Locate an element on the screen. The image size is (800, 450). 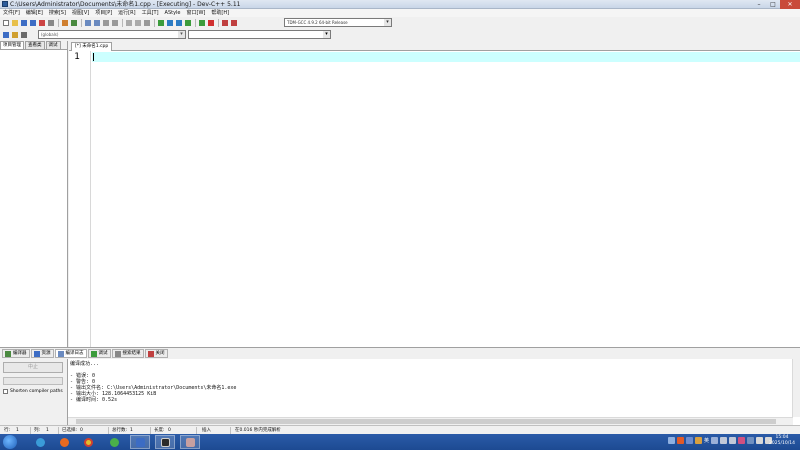
check-syntax-icon is located at coordinates (202, 23).